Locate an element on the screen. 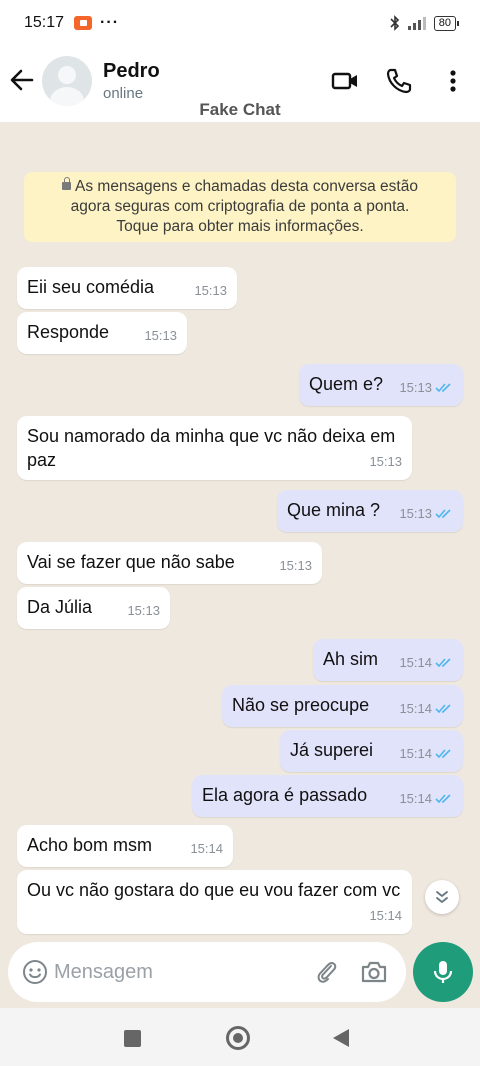 The image size is (480, 1066). chat-header: Pedro online Fake Chat is located at coordinates (240, 84).